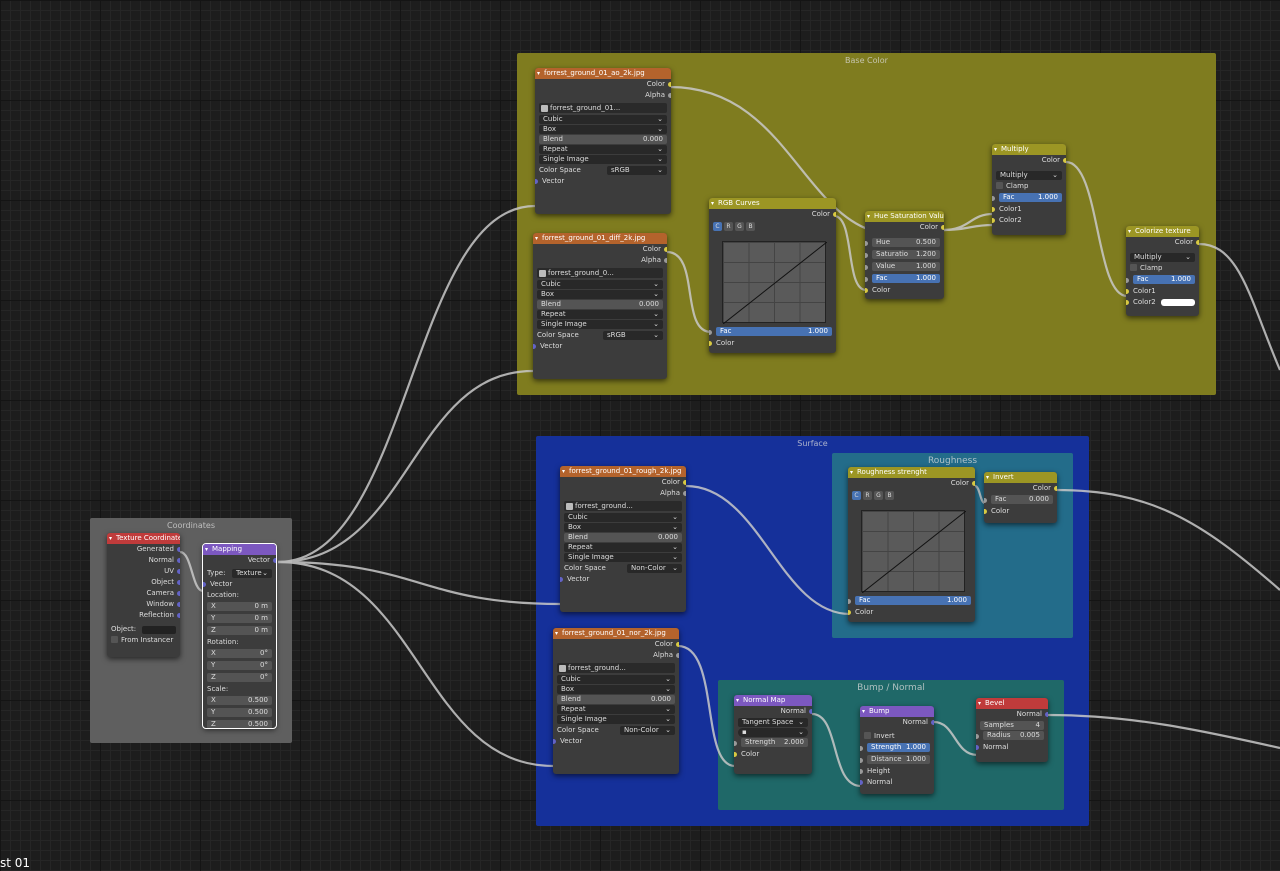 The width and height of the screenshot is (1280, 871). Describe the element at coordinates (728, 226) in the screenshot. I see `channel-r: R` at that location.